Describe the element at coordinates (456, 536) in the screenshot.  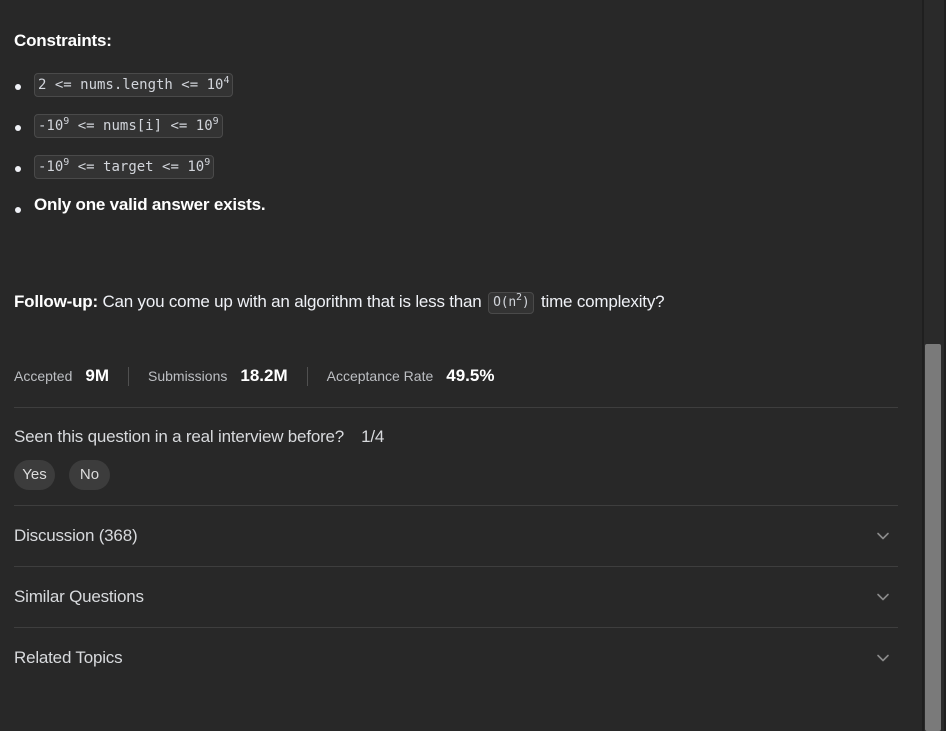
I see `discussion-accordion: Discussion (368)` at that location.